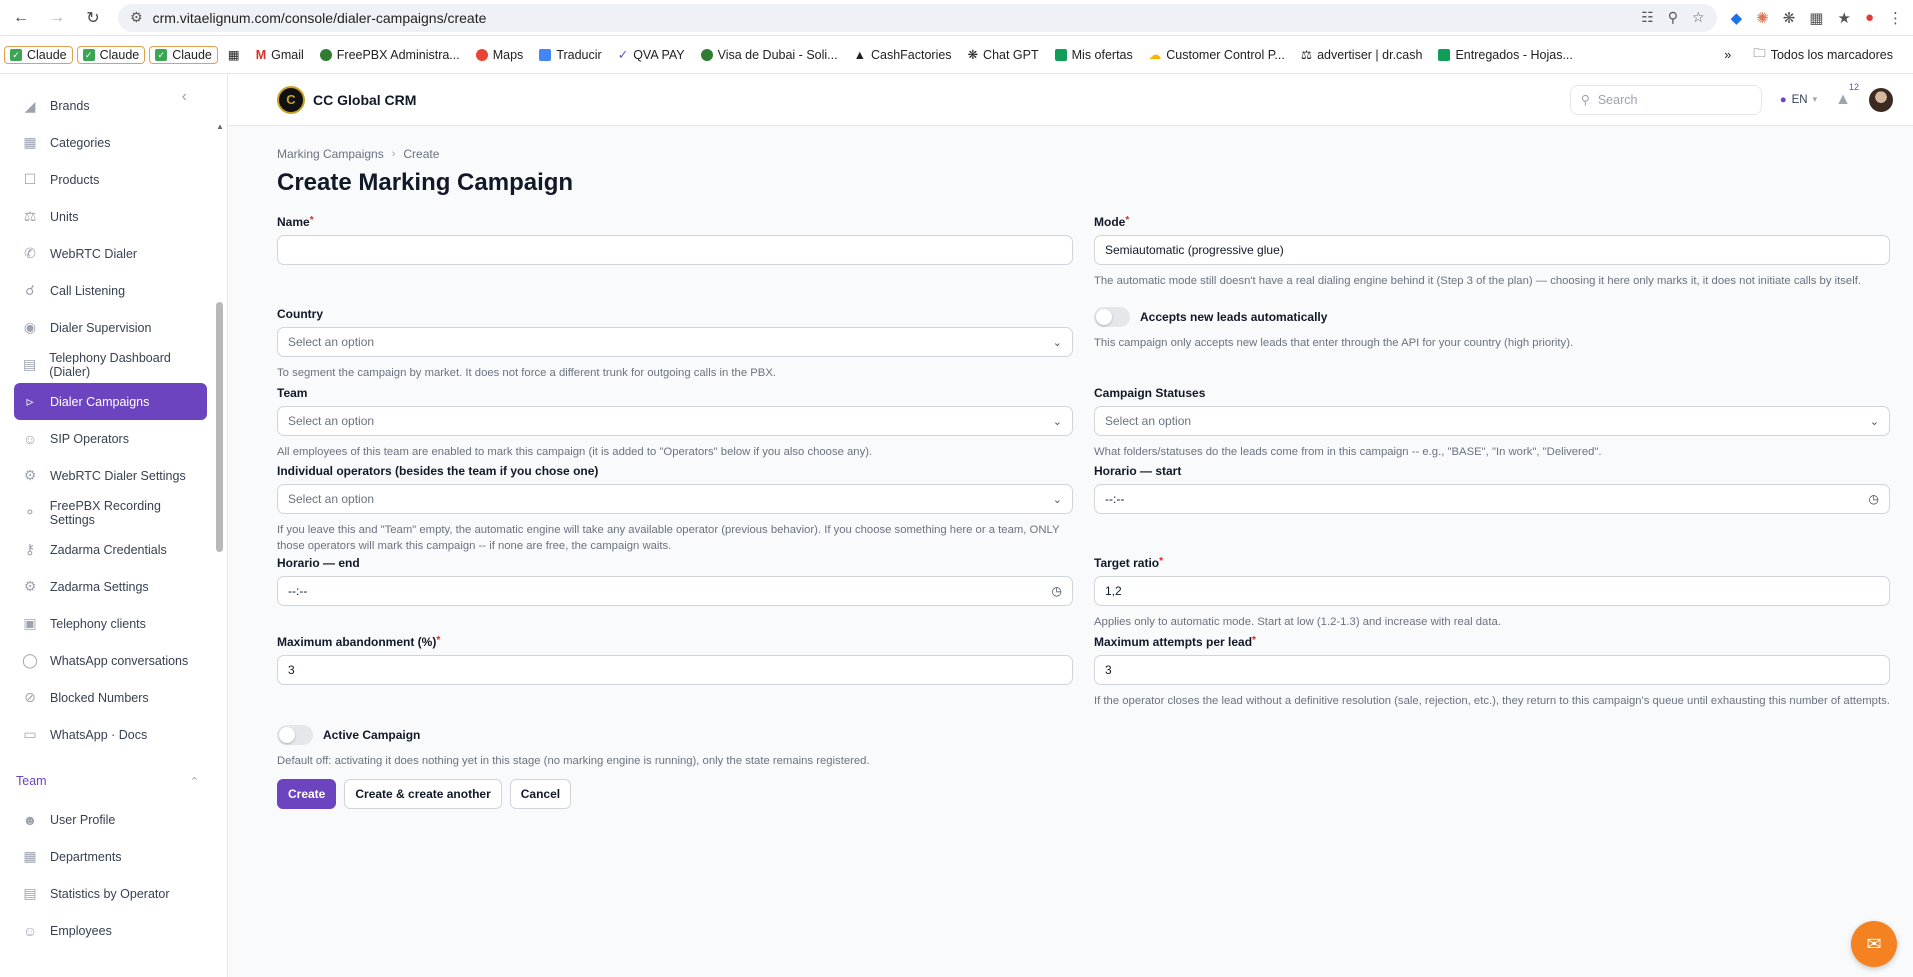  Describe the element at coordinates (675, 342) in the screenshot. I see `country-select: Select an option ⌄` at that location.